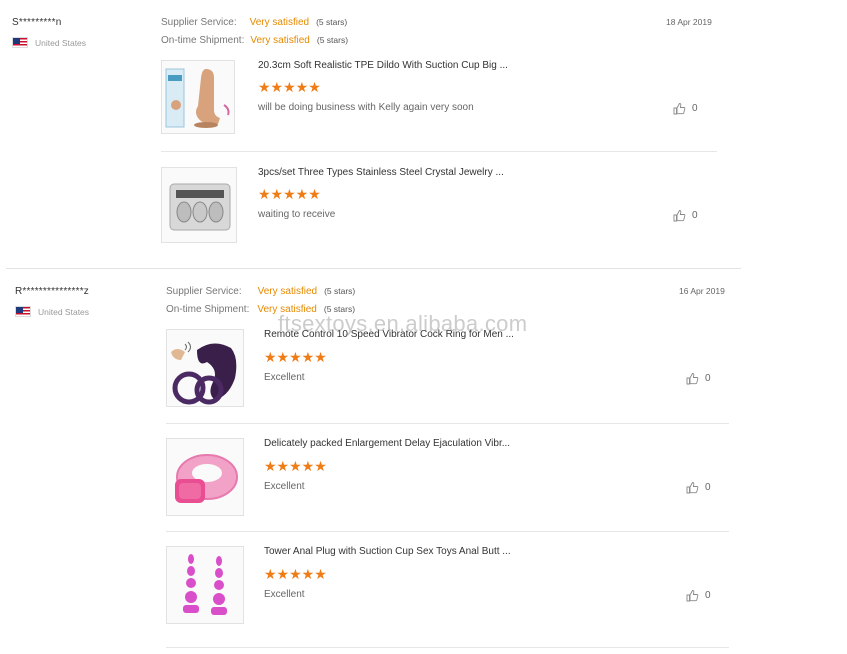 The width and height of the screenshot is (847, 654). What do you see at coordinates (52, 291) in the screenshot?
I see `buyer-name: R***************z` at bounding box center [52, 291].